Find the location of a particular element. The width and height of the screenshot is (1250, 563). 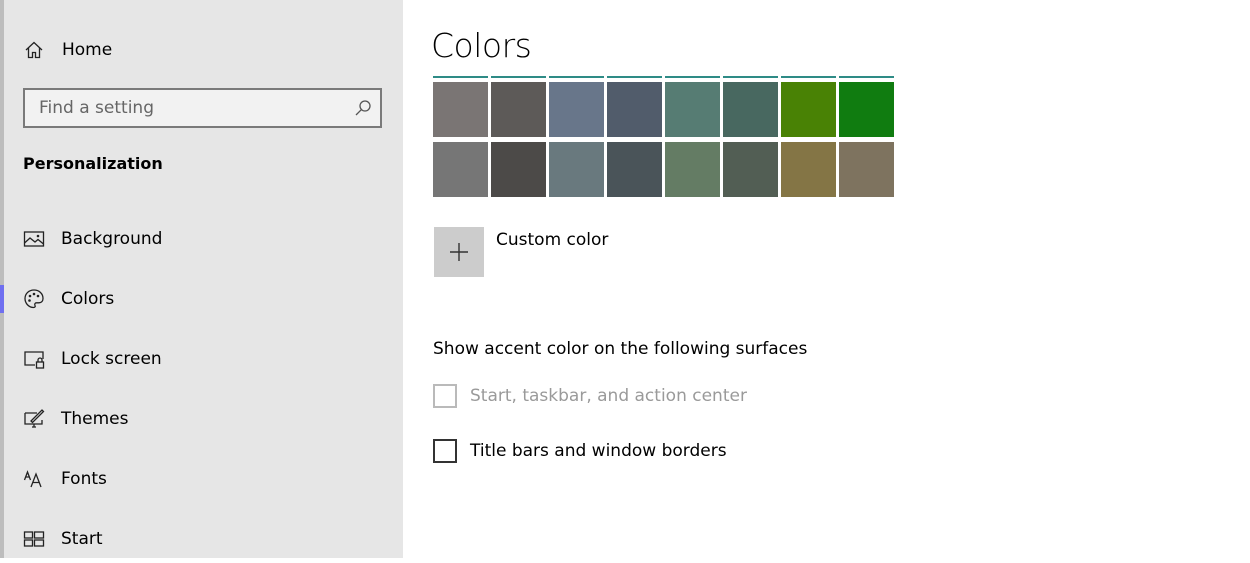

sidebar-item-label: Lock screen is located at coordinates (111, 359).